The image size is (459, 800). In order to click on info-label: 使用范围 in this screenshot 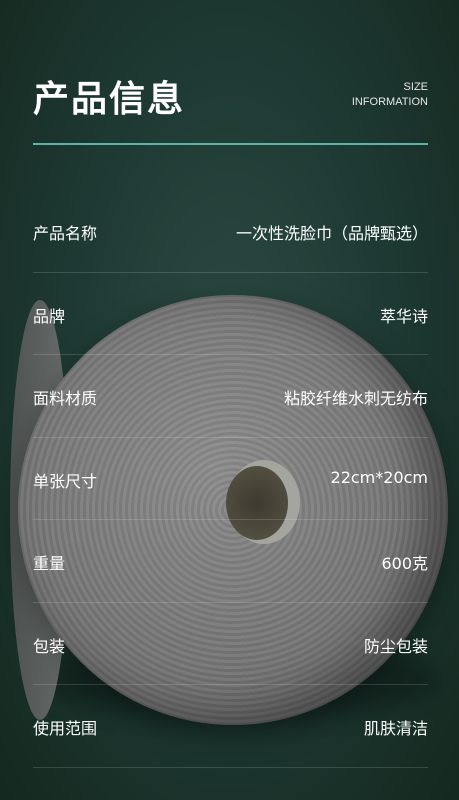, I will do `click(65, 728)`.